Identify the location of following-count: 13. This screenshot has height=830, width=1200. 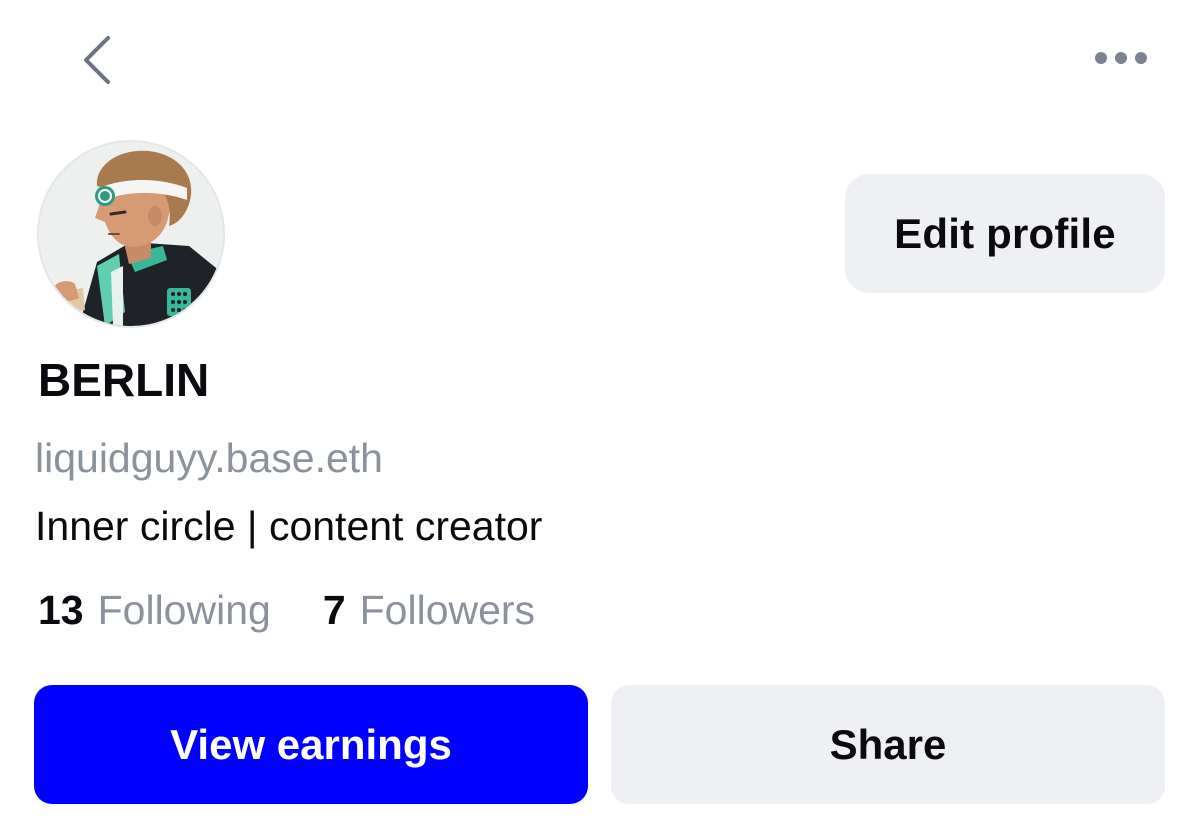
(61, 609).